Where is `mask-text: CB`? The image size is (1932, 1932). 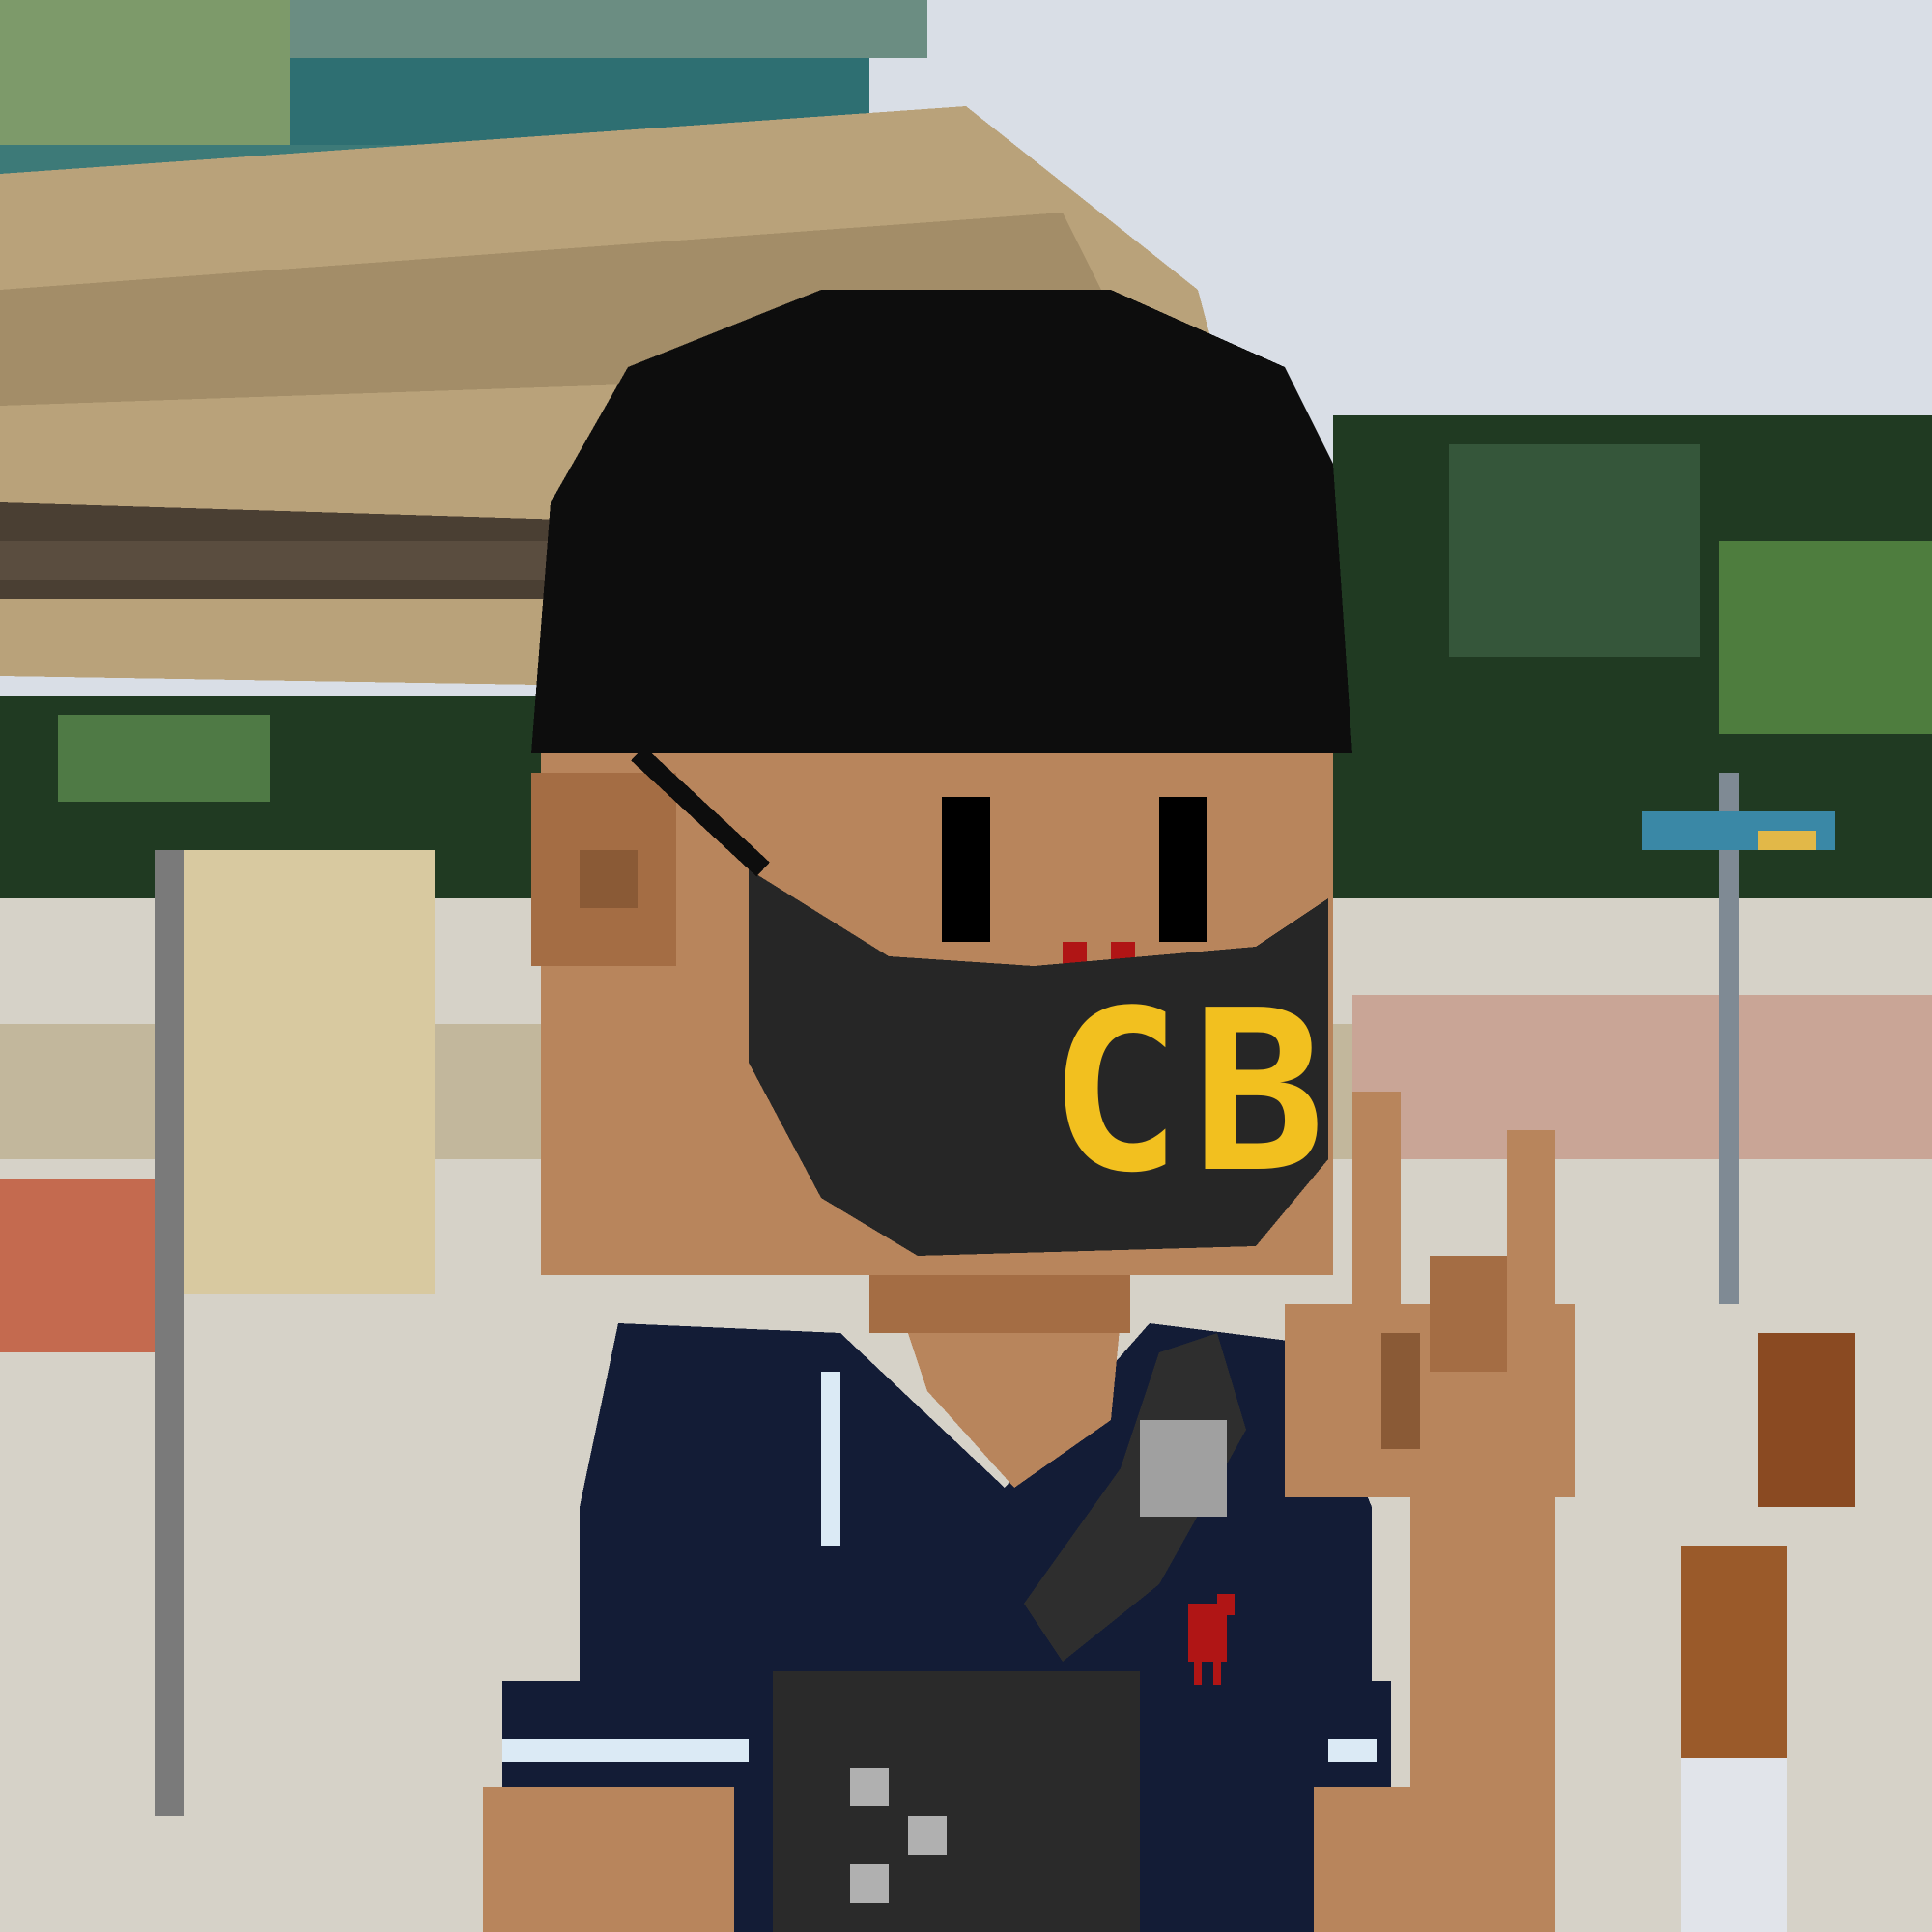
mask-text: CB is located at coordinates (1191, 1093).